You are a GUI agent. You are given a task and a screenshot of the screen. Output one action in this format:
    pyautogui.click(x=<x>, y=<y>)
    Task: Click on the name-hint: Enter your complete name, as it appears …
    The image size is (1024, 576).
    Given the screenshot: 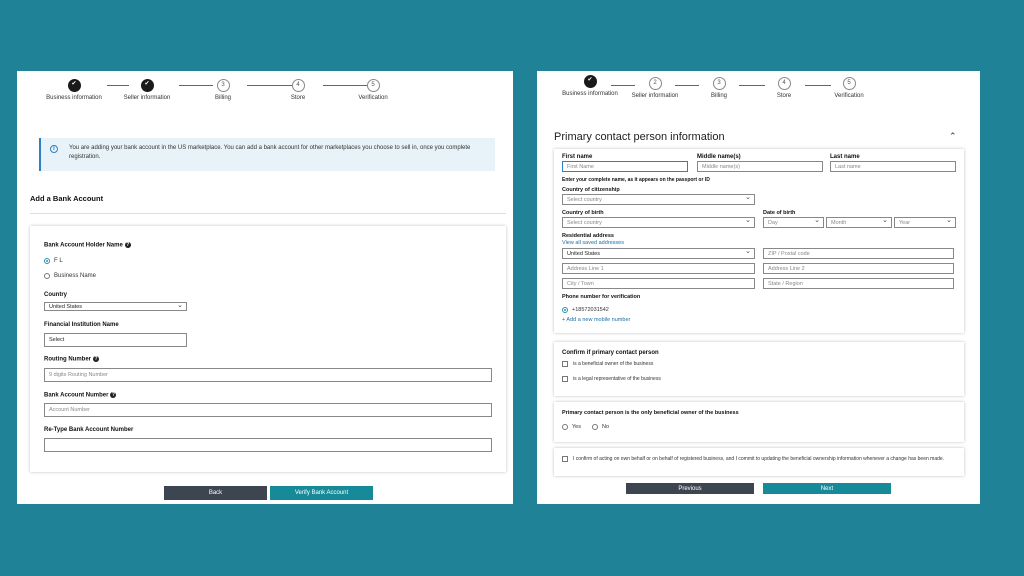 What is the action you would take?
    pyautogui.click(x=636, y=180)
    